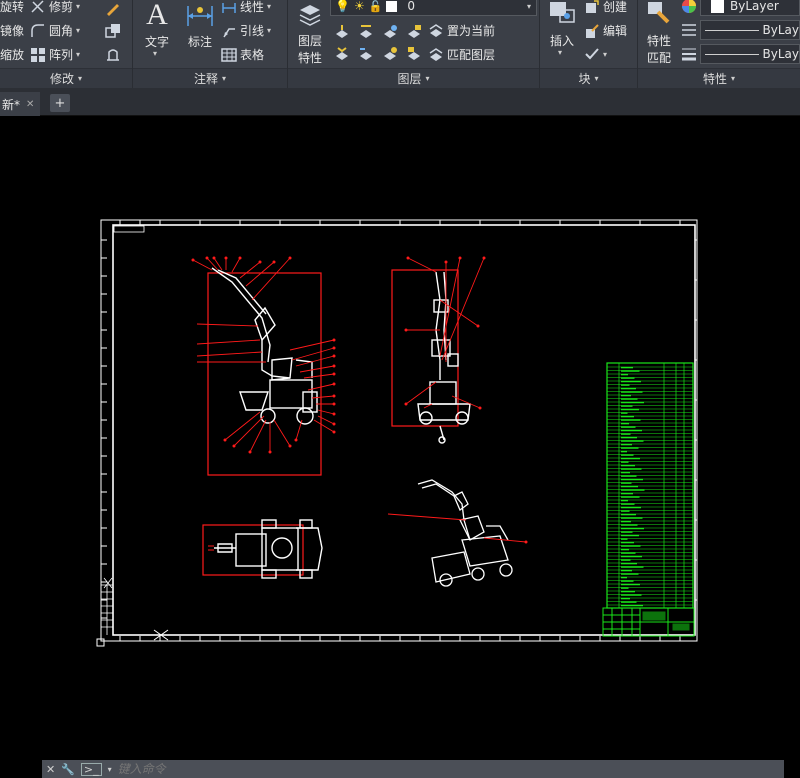 The width and height of the screenshot is (800, 778). Describe the element at coordinates (411, 6) in the screenshot. I see `current-layer-name: 0` at that location.